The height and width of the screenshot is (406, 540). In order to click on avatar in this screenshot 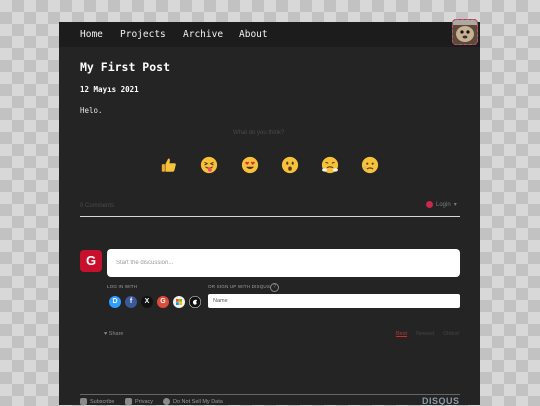, I will do `click(465, 32)`.